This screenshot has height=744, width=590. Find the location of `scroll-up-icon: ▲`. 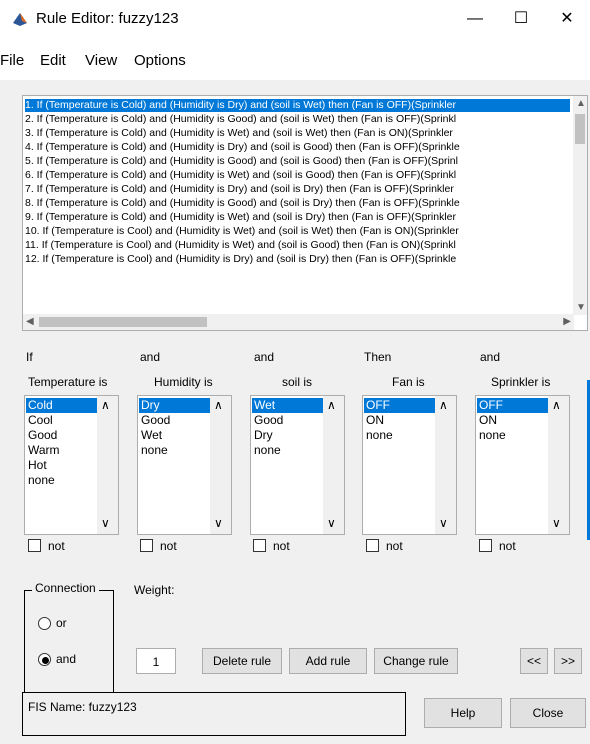

scroll-up-icon: ▲ is located at coordinates (581, 103).